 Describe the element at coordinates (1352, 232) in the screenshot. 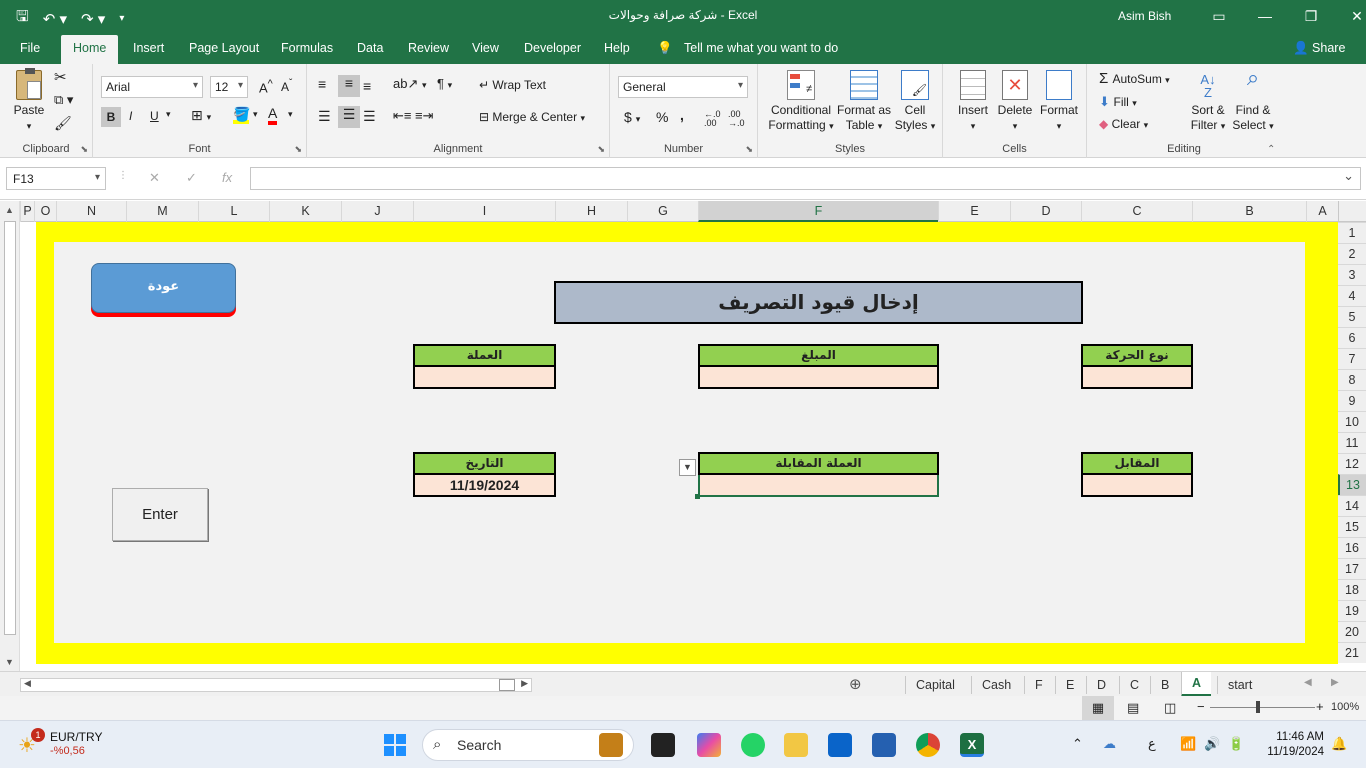

I see `row-header: 1` at that location.